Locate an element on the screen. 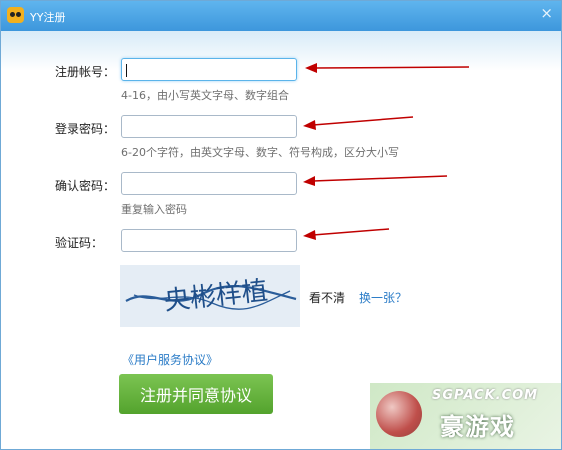 The image size is (562, 450). password-hint: 6-20个字符，由英文字母、数字、符号构成，区分大小写 is located at coordinates (260, 152).